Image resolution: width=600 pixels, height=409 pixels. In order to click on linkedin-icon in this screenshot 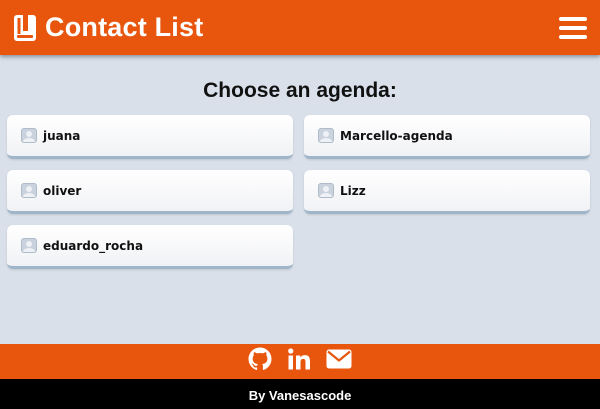, I will do `click(299, 361)`.